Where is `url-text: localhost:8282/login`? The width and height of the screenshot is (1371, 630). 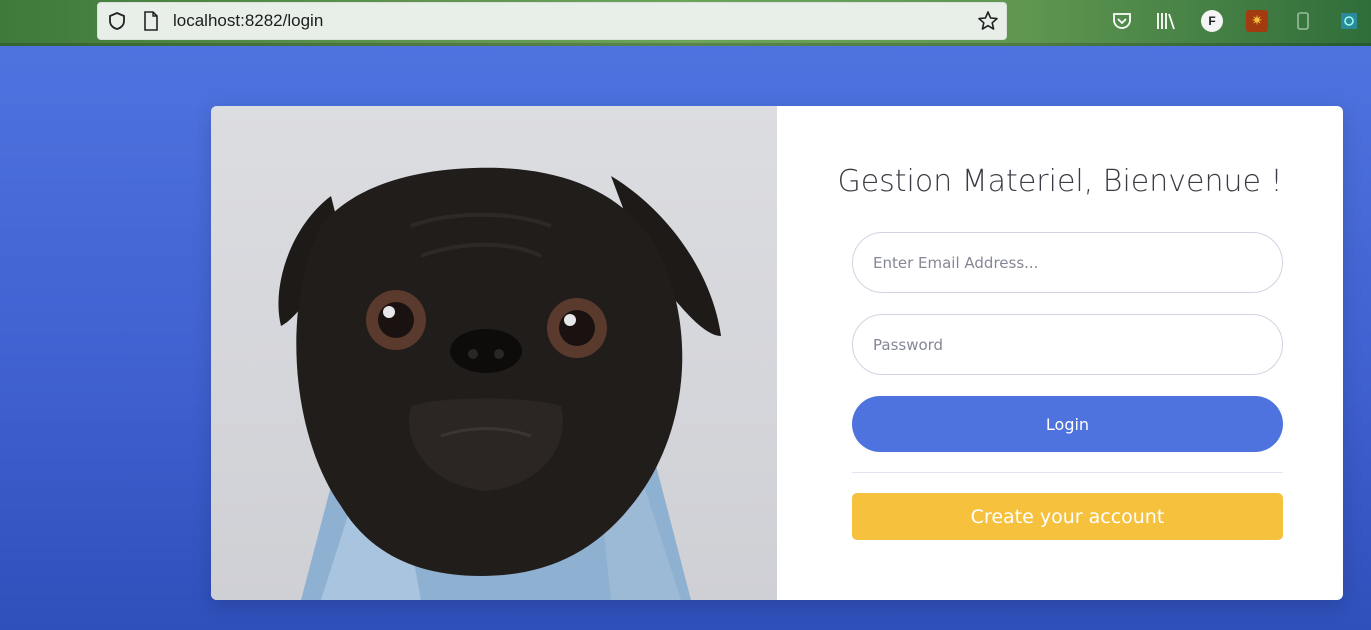 url-text: localhost:8282/login is located at coordinates (248, 21).